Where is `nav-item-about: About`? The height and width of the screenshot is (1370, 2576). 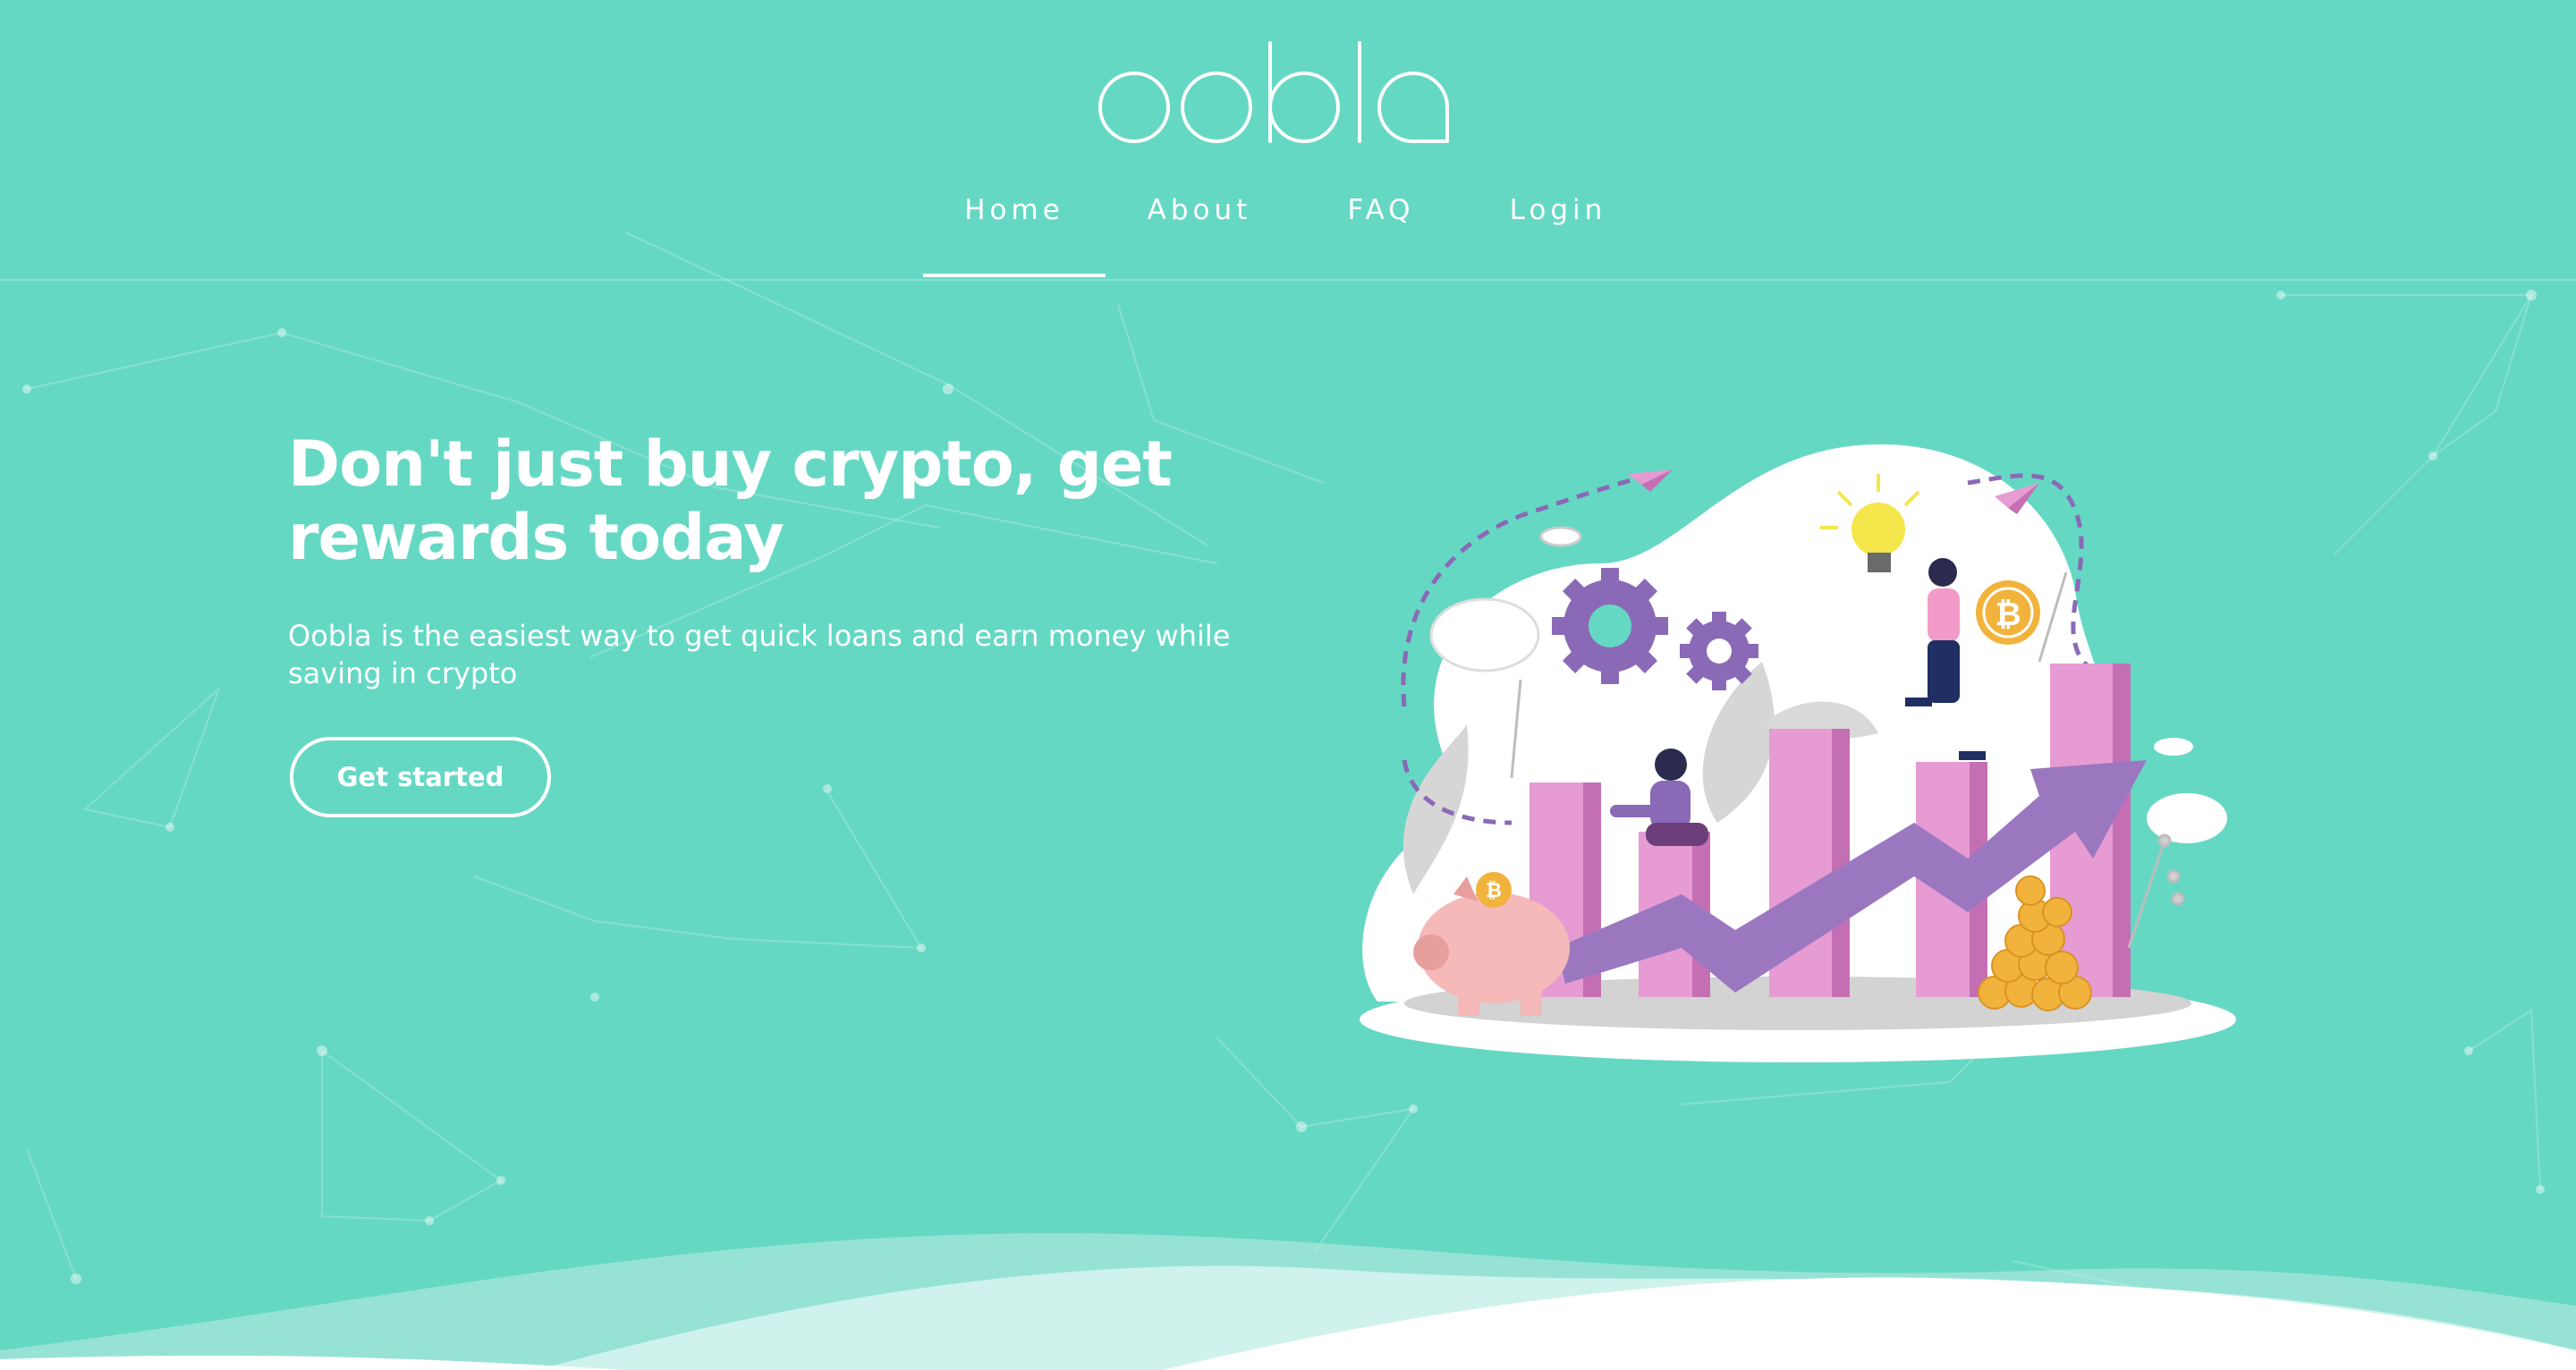
nav-item-about: About is located at coordinates (1199, 228).